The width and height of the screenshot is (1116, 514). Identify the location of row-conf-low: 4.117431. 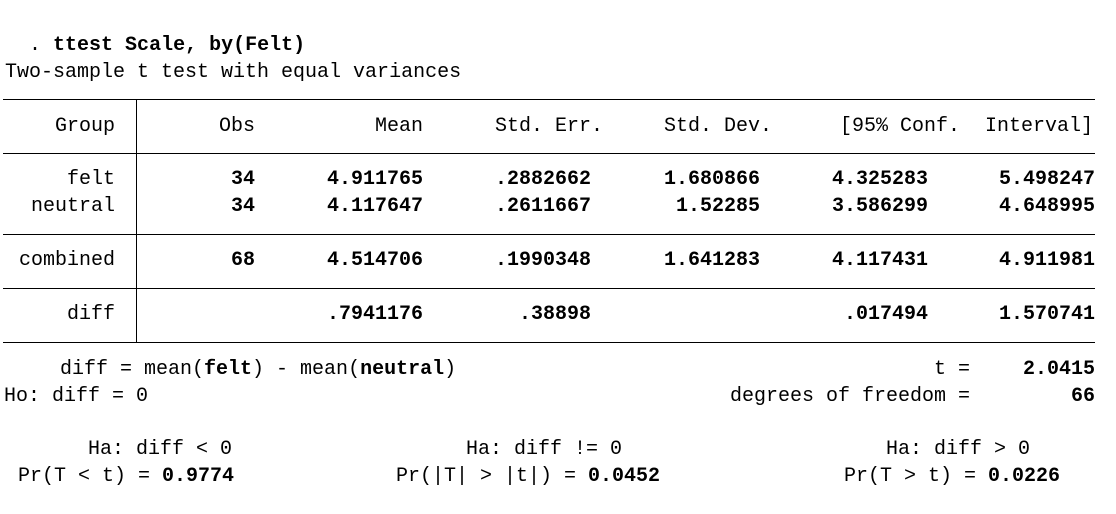
(879, 260).